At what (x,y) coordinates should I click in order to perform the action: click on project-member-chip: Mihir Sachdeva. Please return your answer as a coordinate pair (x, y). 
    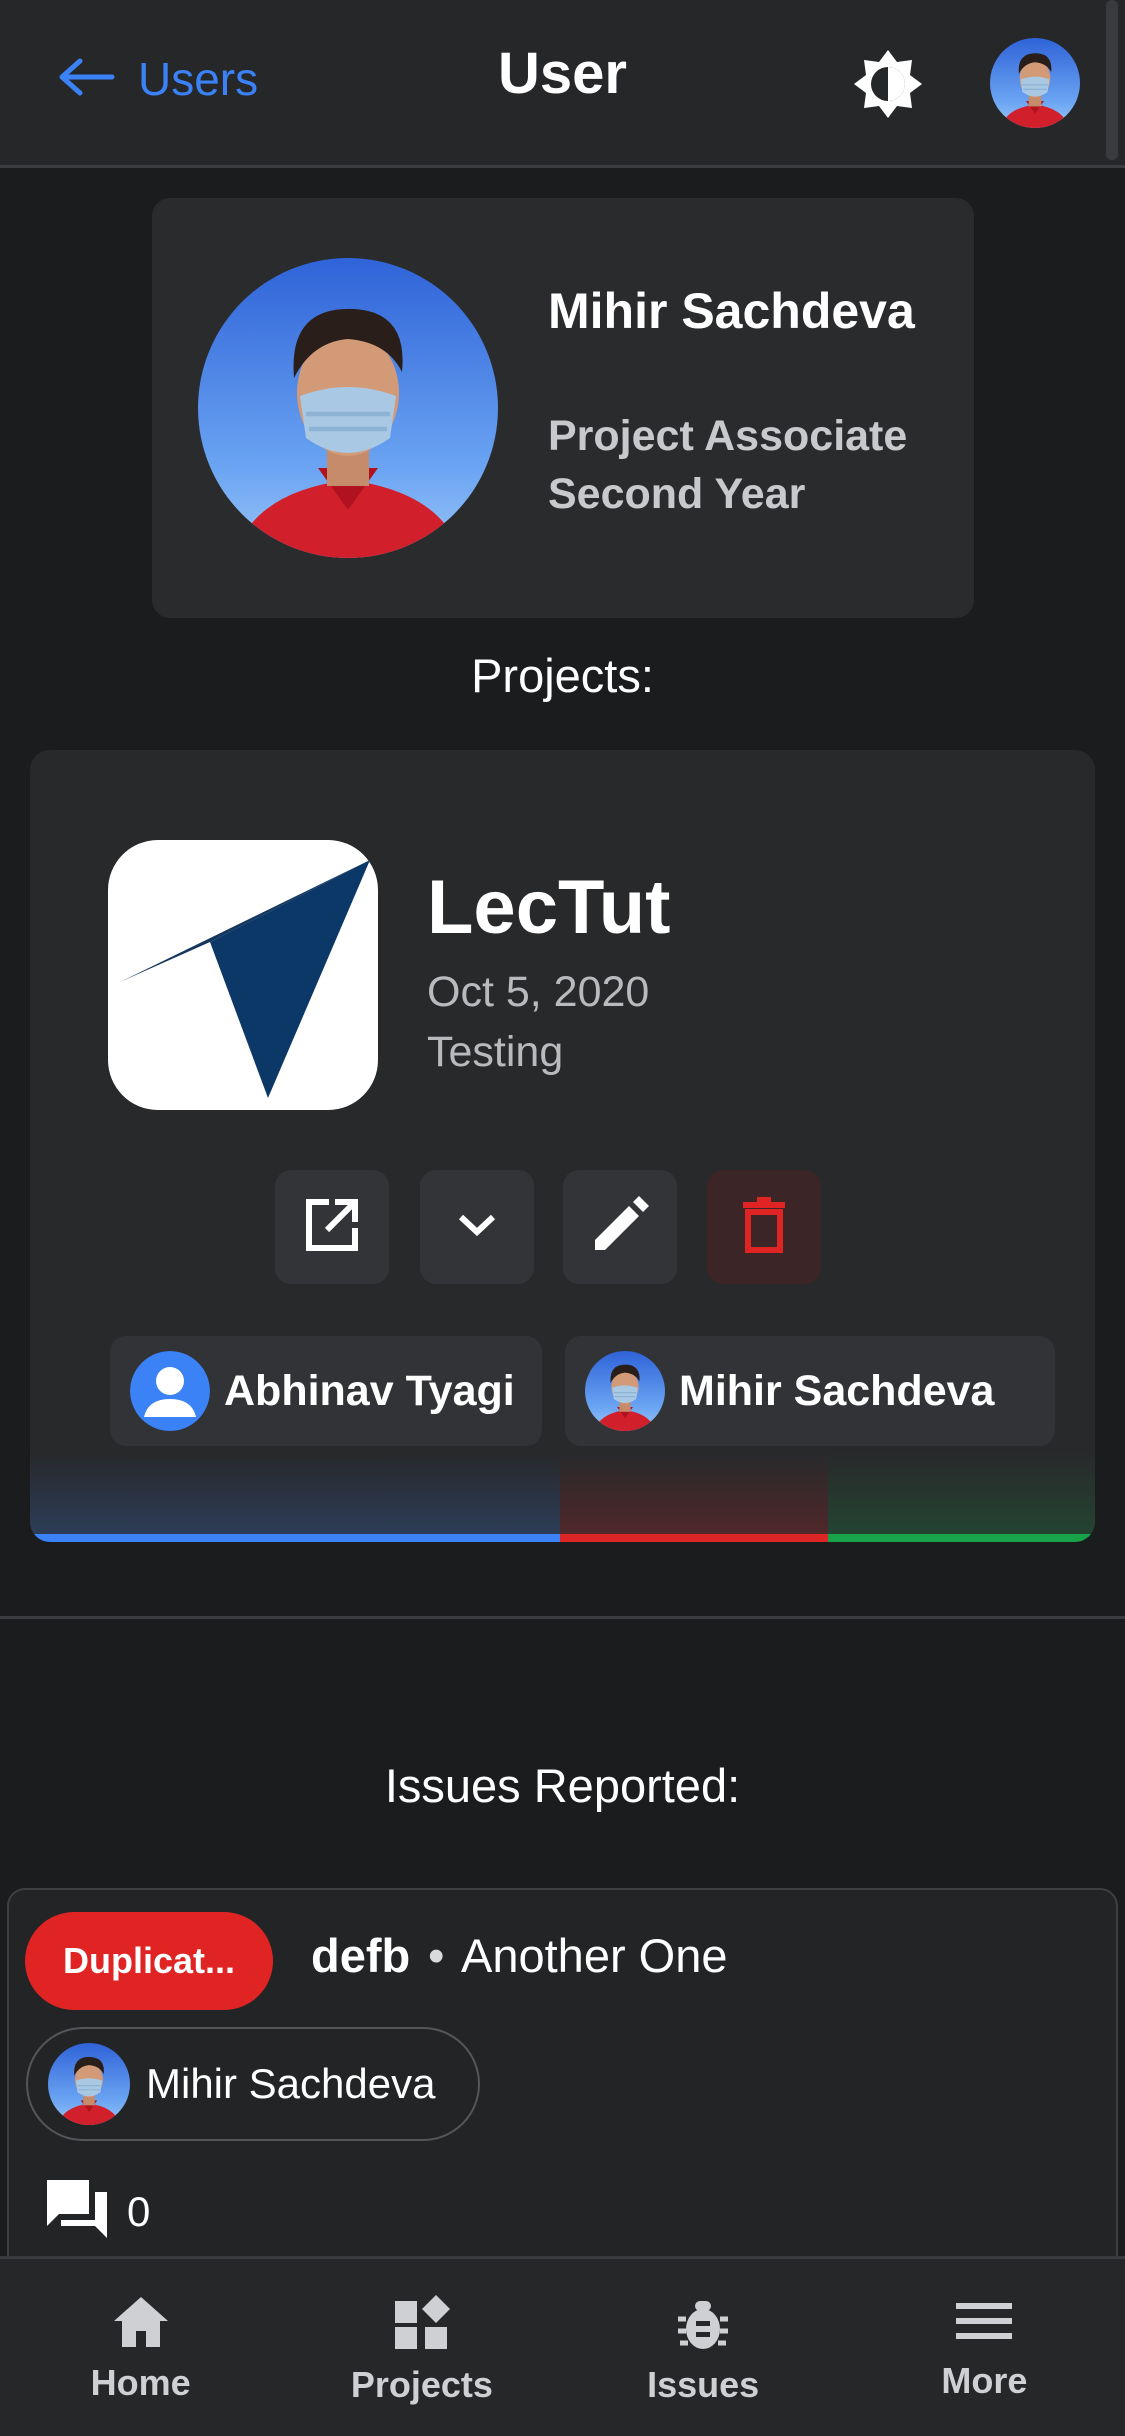
    Looking at the image, I should click on (810, 1391).